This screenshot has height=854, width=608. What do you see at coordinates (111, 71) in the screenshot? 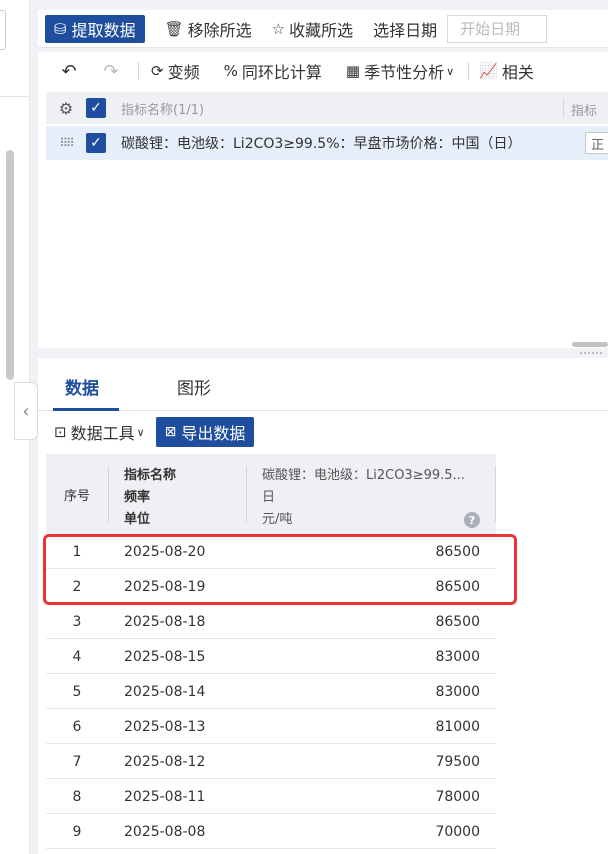
I see `redo-icon: ↷` at bounding box center [111, 71].